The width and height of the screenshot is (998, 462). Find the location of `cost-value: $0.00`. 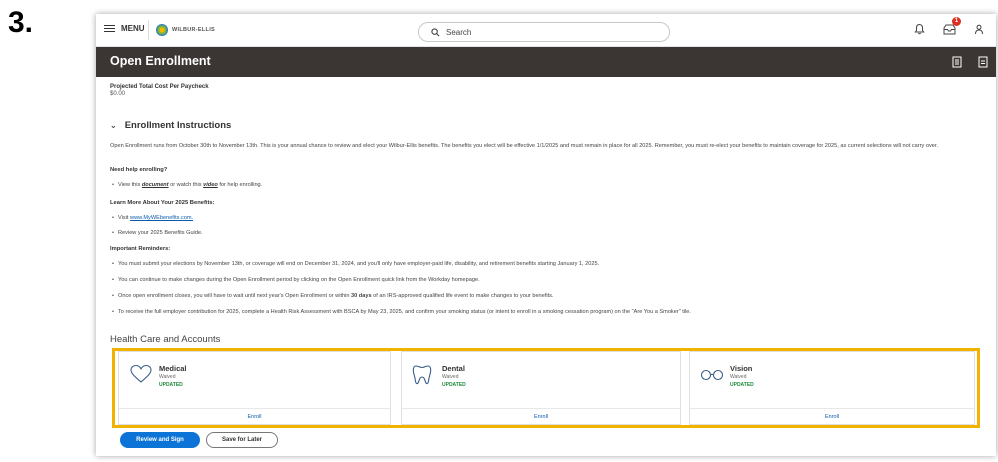

cost-value: $0.00 is located at coordinates (118, 94).